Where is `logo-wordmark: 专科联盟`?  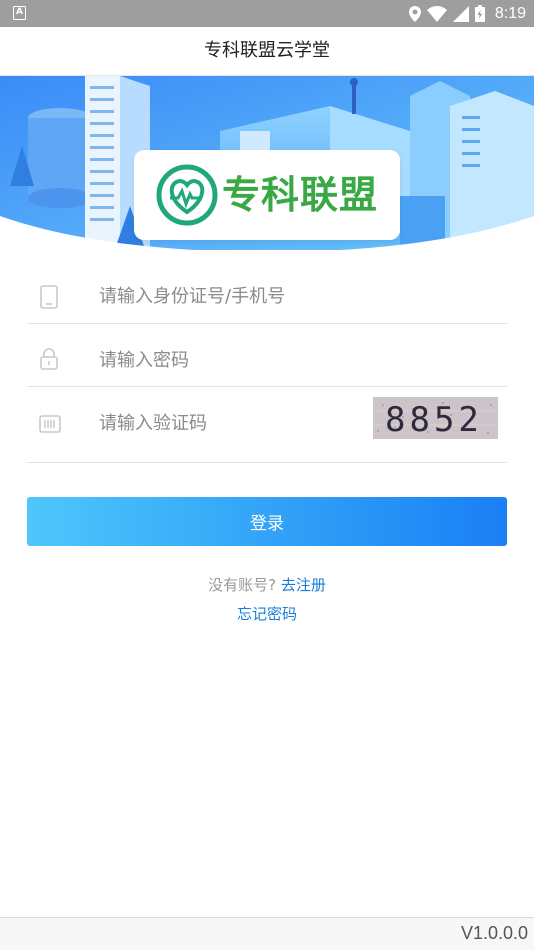
logo-wordmark: 专科联盟 is located at coordinates (300, 195).